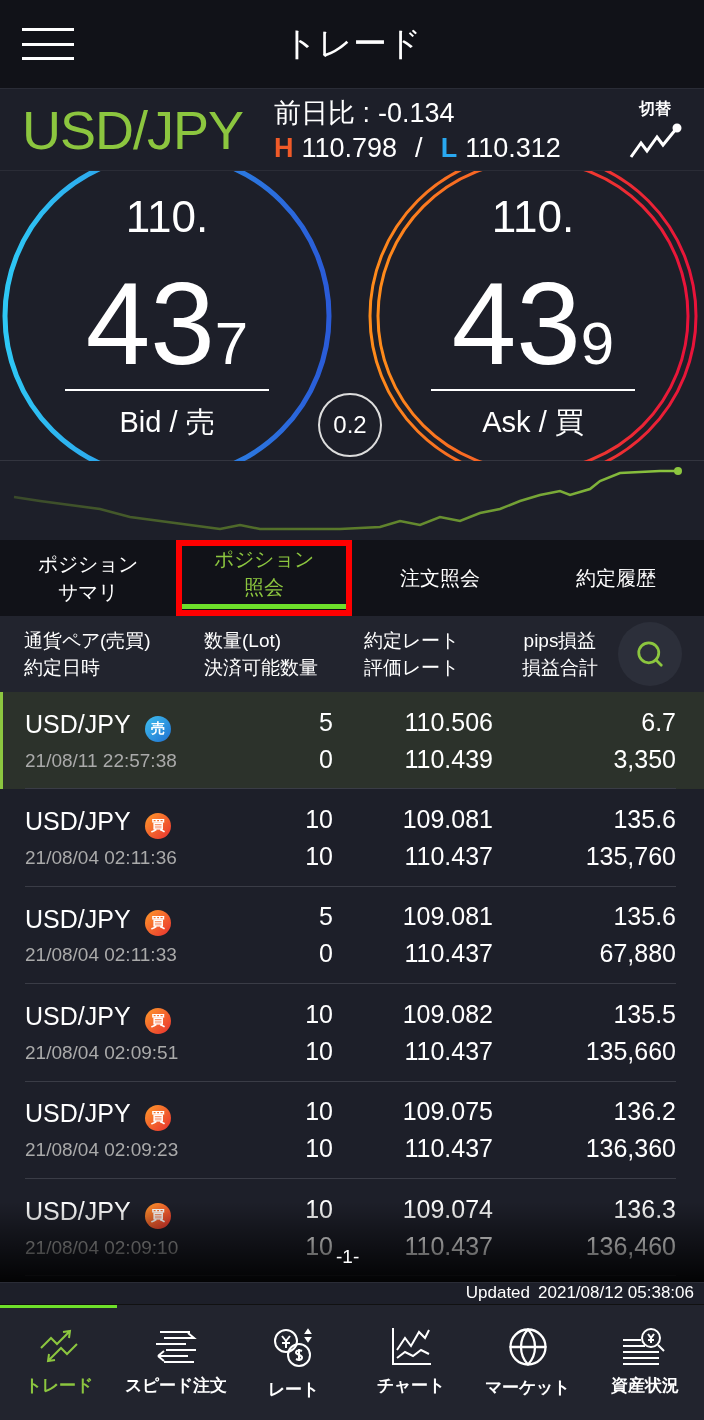  I want to click on trade-rate: 109.075, so click(447, 1112).